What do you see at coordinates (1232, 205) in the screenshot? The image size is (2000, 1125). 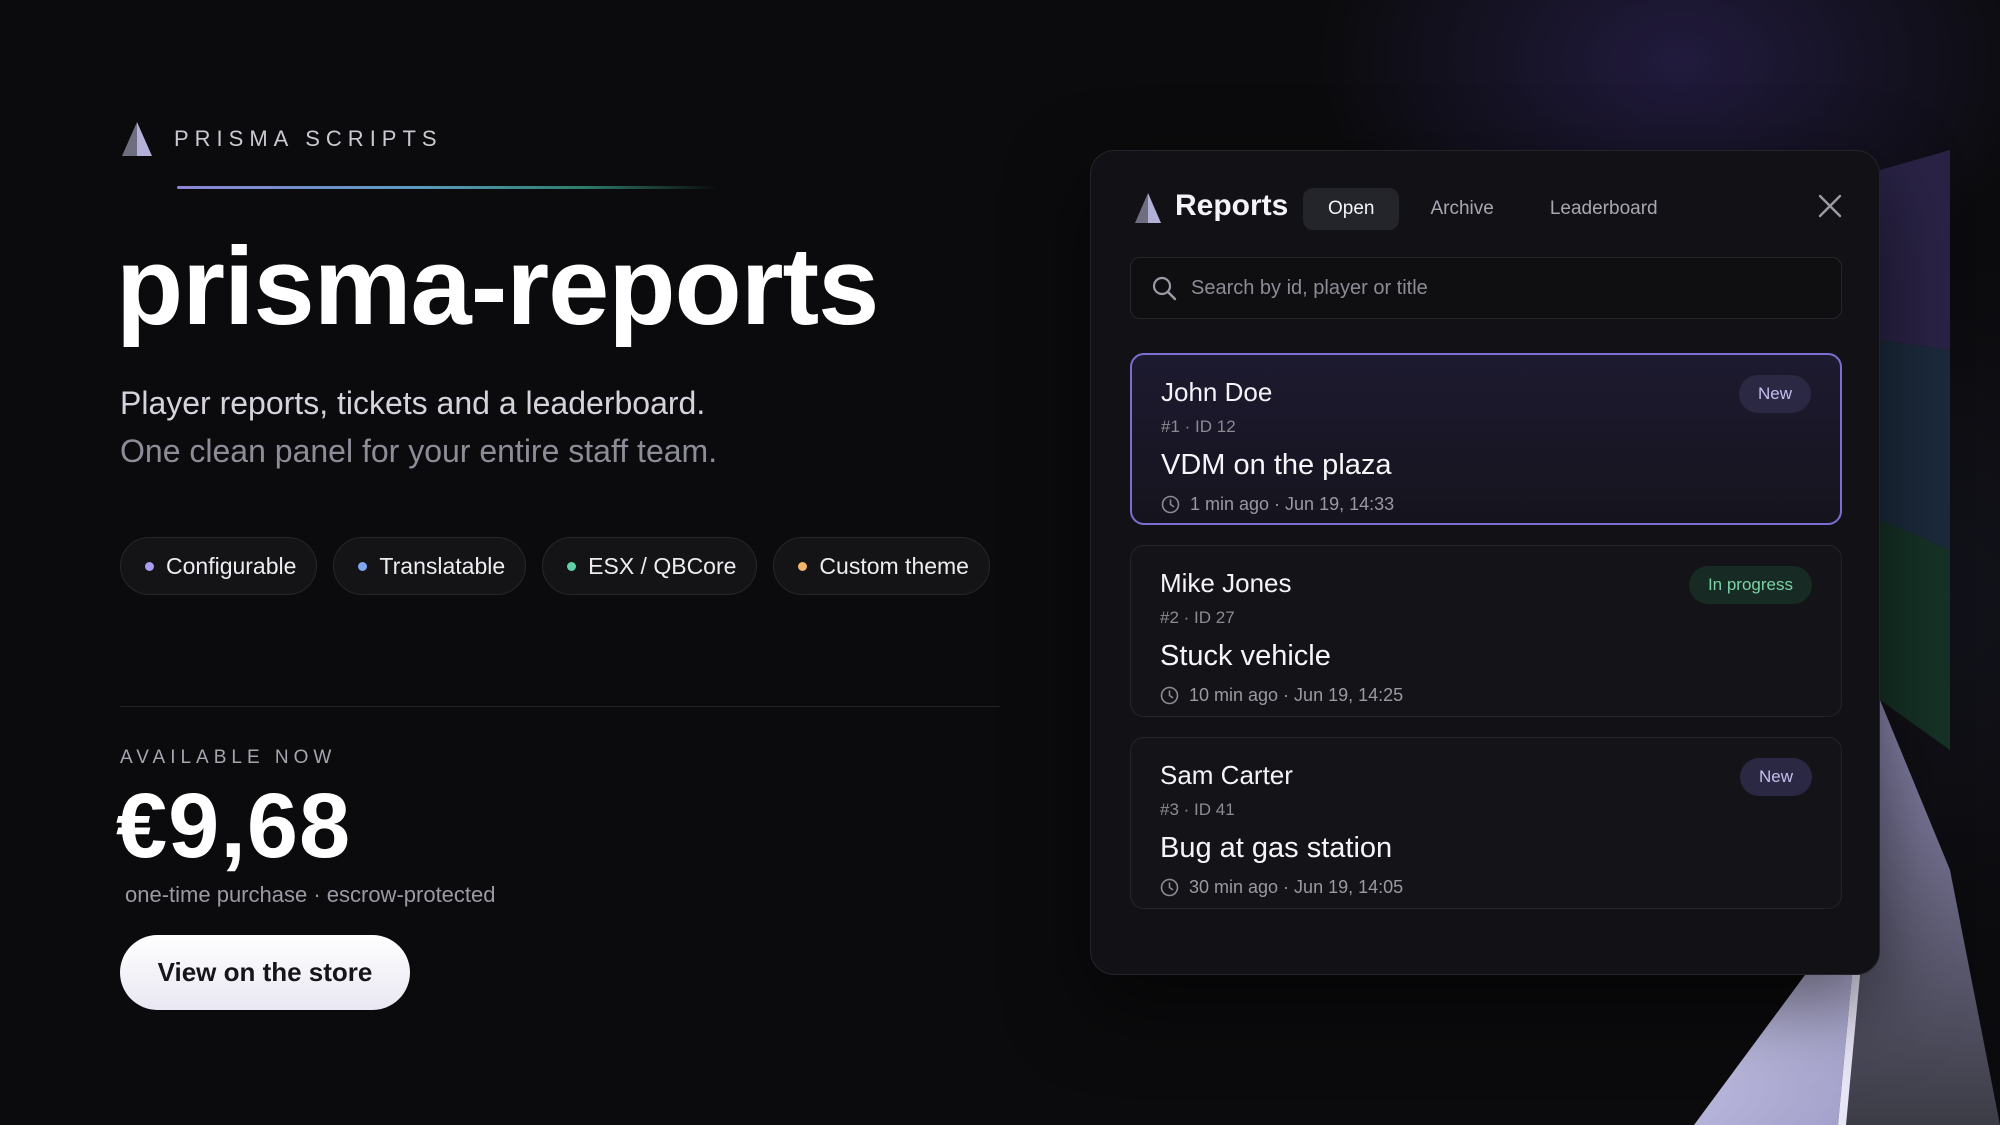 I see `panel-title: Reports` at bounding box center [1232, 205].